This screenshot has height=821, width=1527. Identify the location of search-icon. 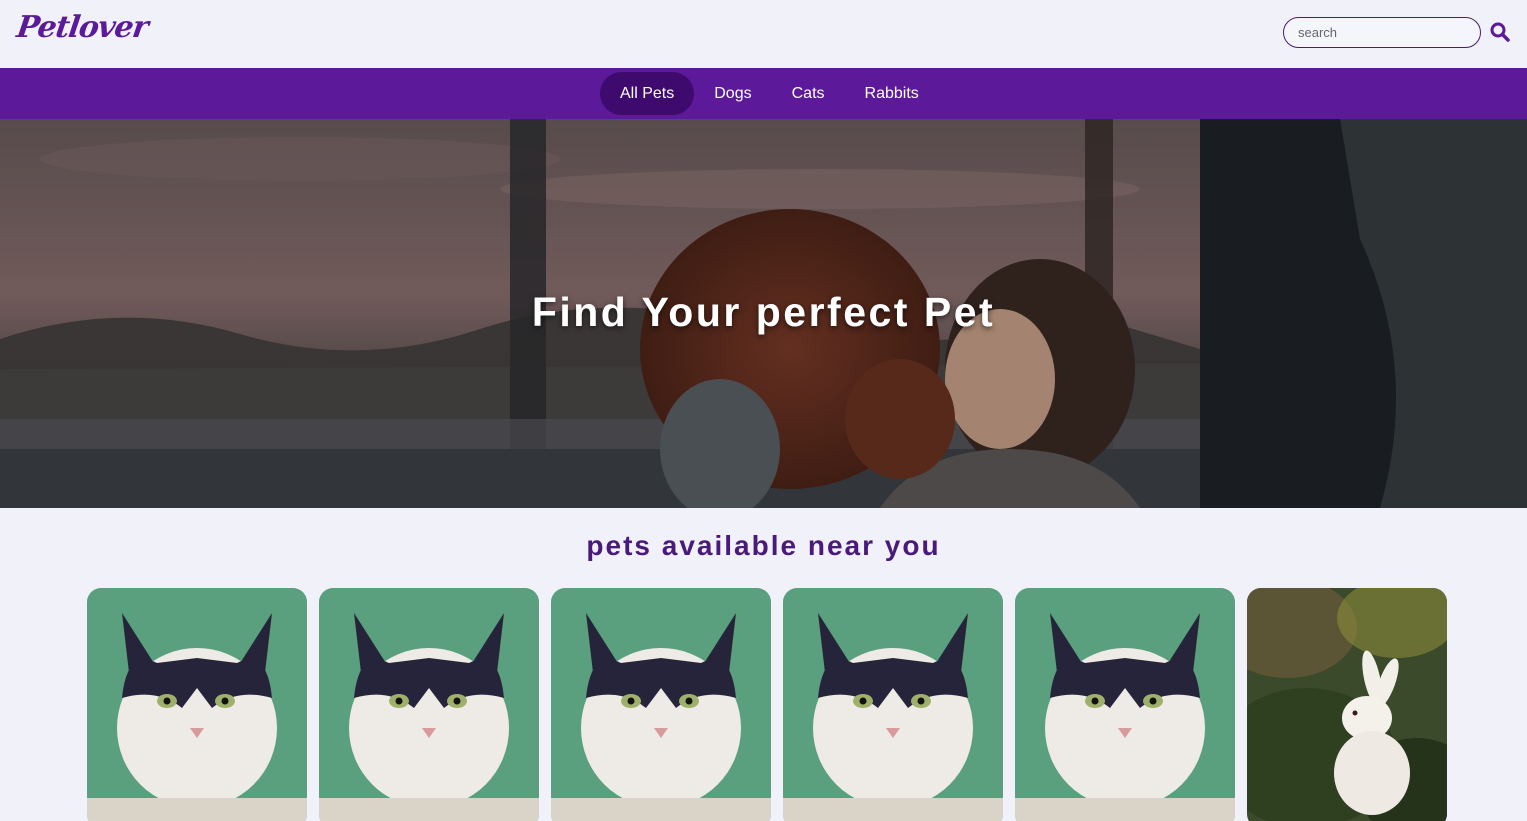
(1500, 32).